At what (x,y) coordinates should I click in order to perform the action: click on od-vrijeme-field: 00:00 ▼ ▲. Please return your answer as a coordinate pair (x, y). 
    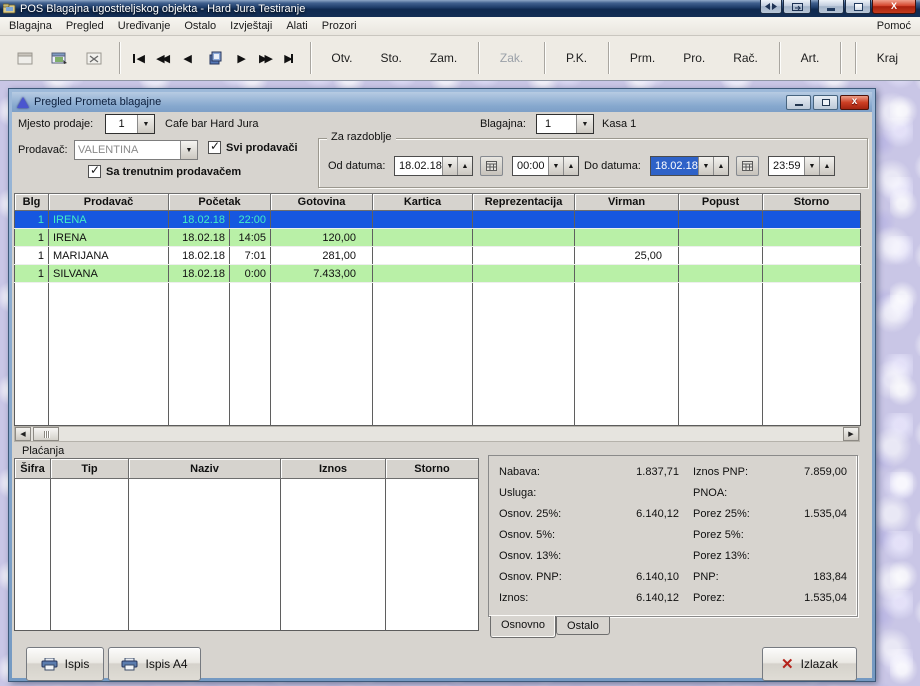
    Looking at the image, I should click on (545, 166).